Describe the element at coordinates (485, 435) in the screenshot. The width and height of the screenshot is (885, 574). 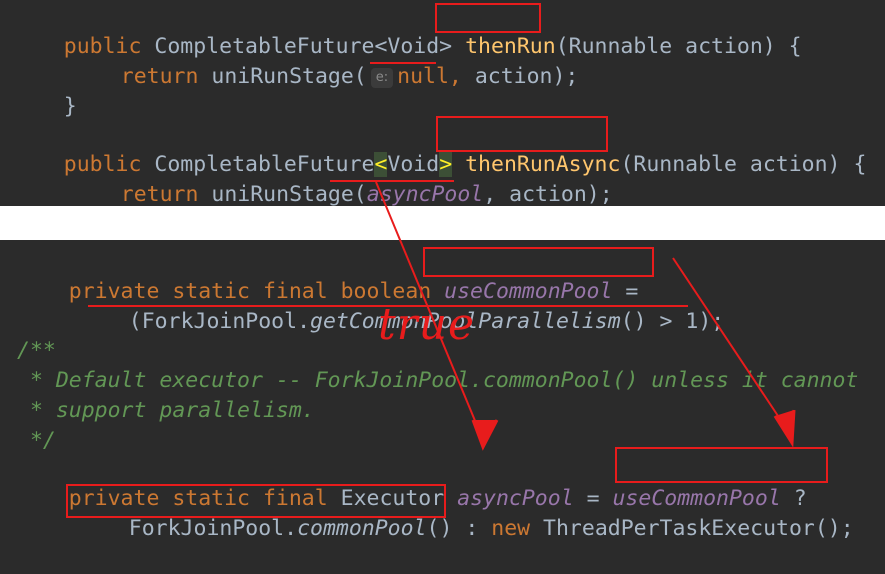
I see `arrowhead-left` at that location.